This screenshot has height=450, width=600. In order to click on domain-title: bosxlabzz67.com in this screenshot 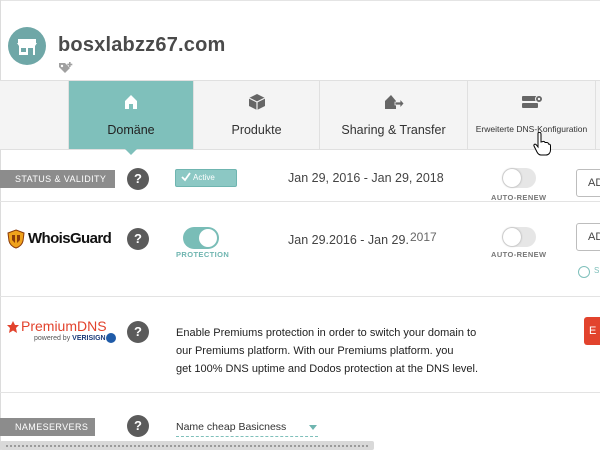, I will do `click(142, 45)`.